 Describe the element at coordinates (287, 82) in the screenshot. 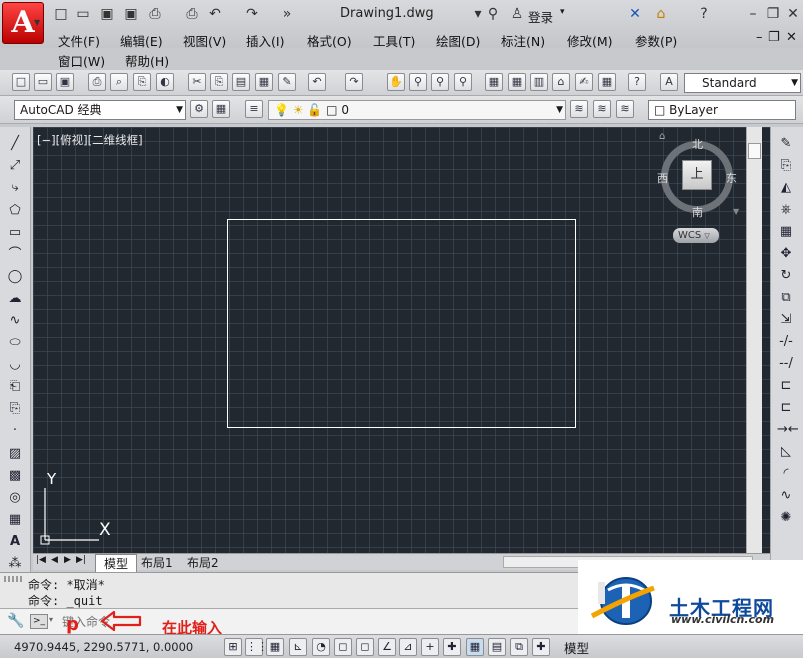

I see `block-editor-icon: ✎` at that location.